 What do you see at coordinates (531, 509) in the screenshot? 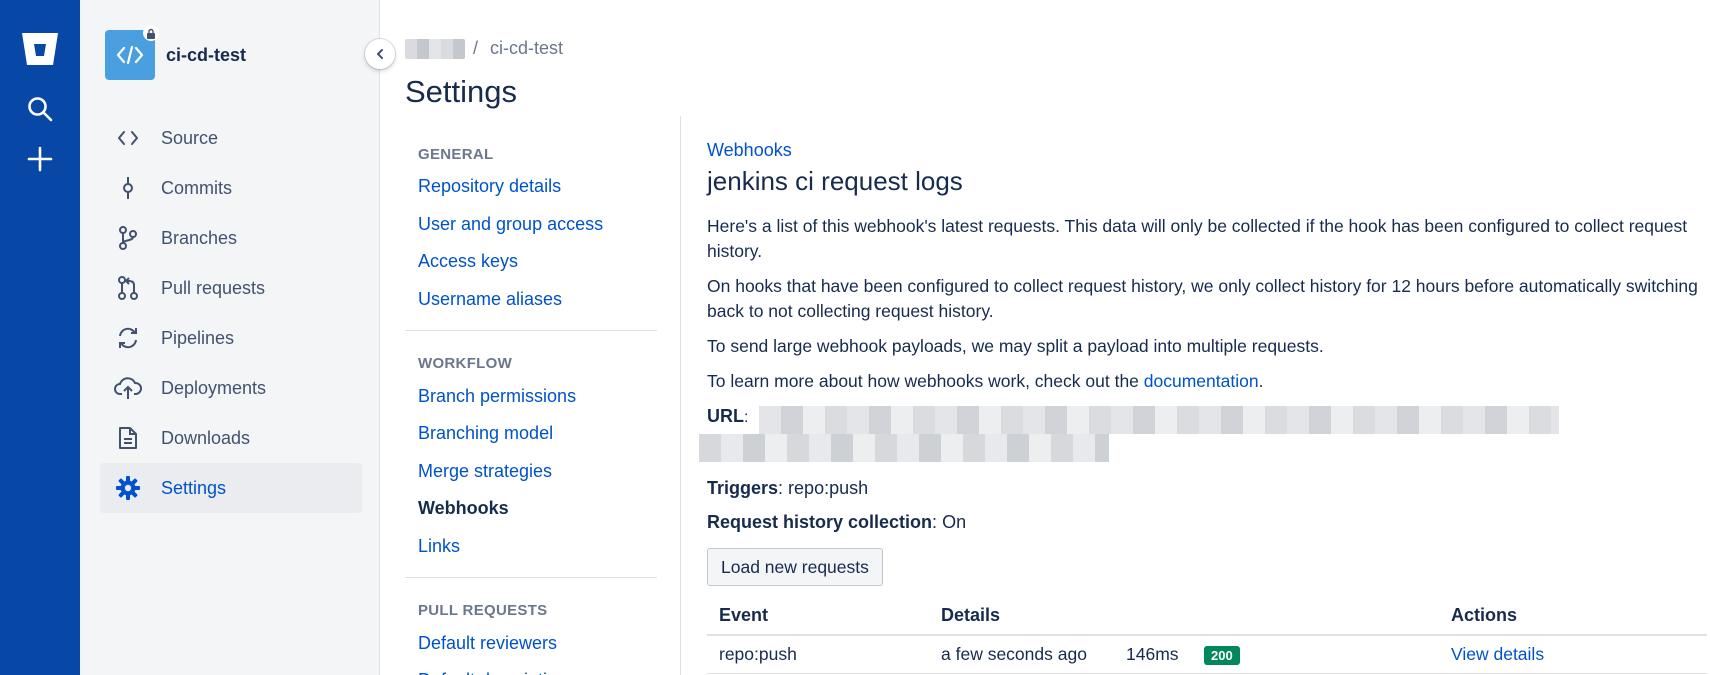
I see `settings-link-webhooks: Webhooks` at bounding box center [531, 509].